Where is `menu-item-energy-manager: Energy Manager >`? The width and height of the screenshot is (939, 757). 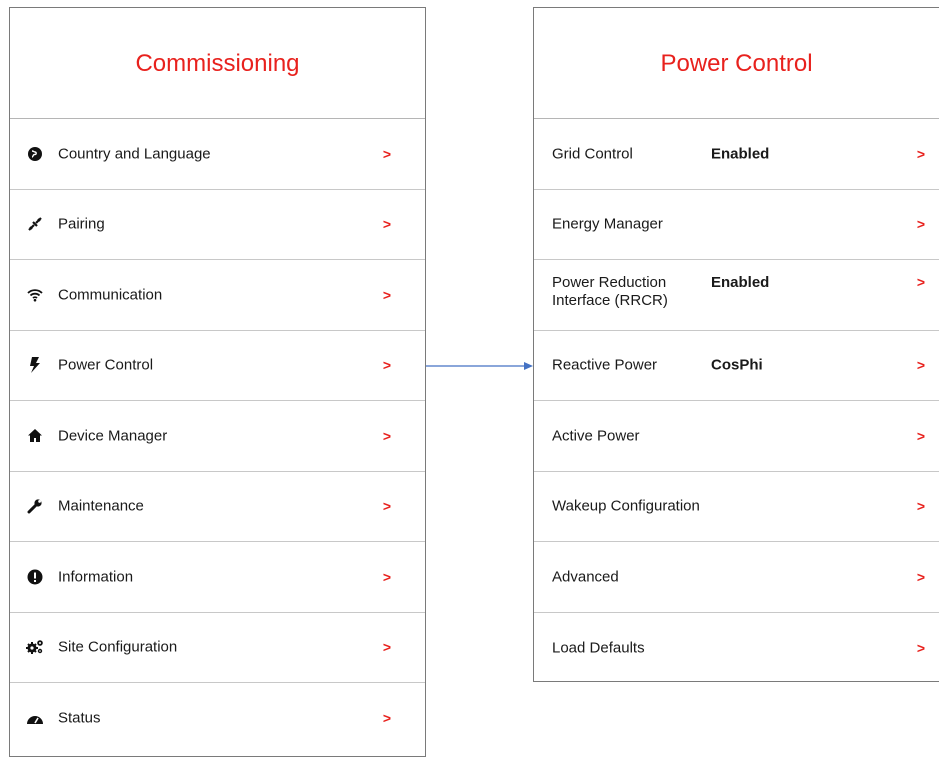 menu-item-energy-manager: Energy Manager > is located at coordinates (736, 225).